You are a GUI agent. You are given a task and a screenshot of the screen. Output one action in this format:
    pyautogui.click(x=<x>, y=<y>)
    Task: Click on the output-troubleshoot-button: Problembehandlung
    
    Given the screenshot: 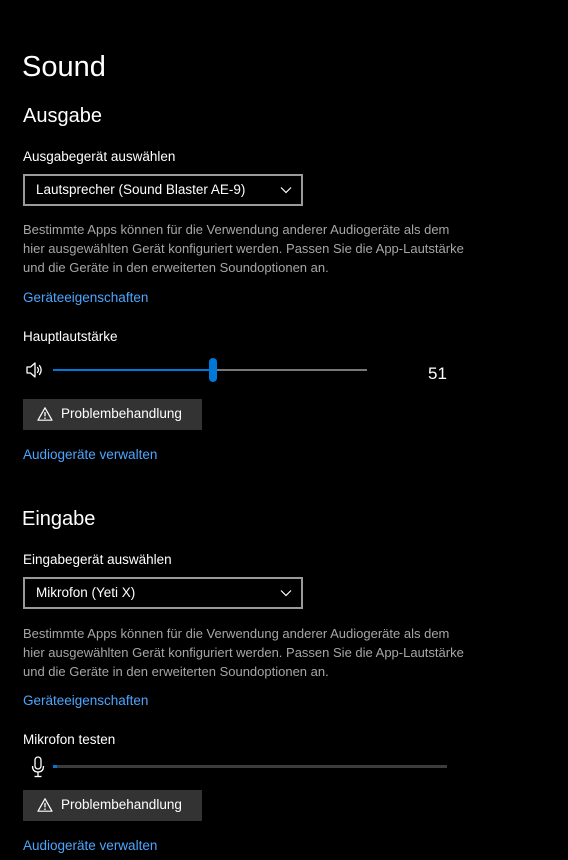 What is the action you would take?
    pyautogui.click(x=112, y=414)
    